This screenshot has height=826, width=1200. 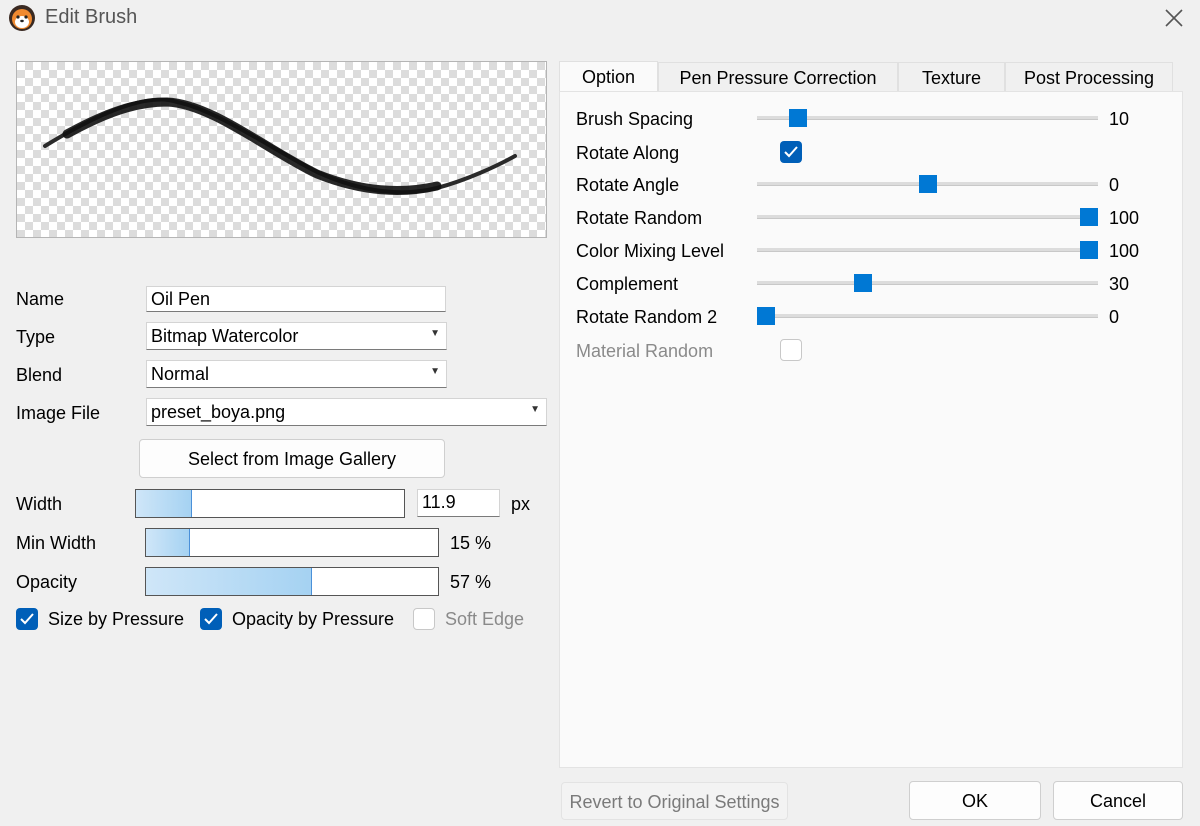 What do you see at coordinates (628, 153) in the screenshot?
I see `rotate-along-label: Rotate Along` at bounding box center [628, 153].